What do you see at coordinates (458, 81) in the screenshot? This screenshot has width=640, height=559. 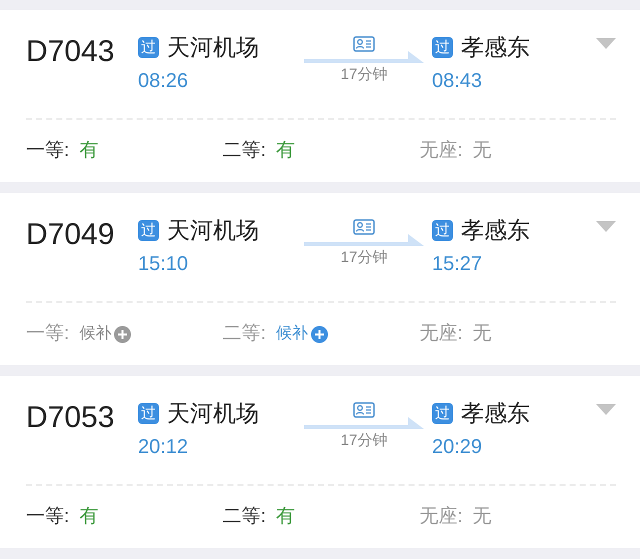 I see `time: 08:43` at bounding box center [458, 81].